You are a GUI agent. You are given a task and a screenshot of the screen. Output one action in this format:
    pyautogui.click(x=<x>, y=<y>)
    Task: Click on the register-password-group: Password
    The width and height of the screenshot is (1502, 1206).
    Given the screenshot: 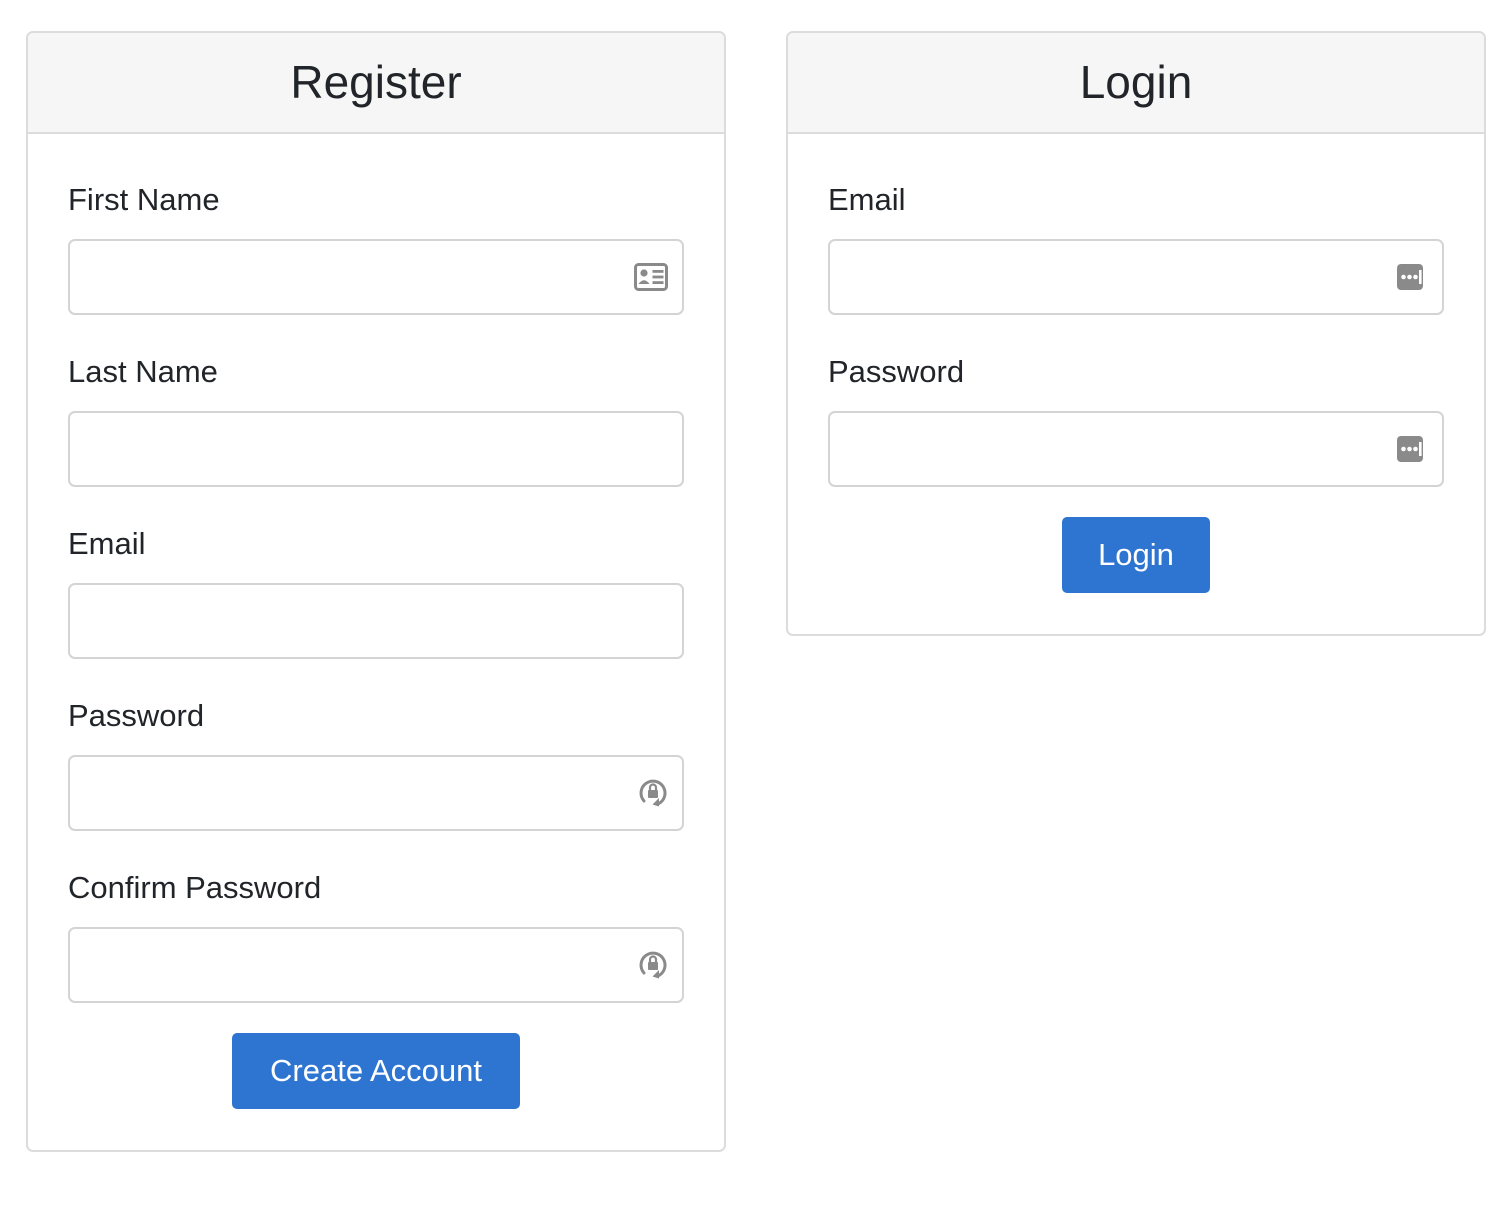 What is the action you would take?
    pyautogui.click(x=376, y=740)
    